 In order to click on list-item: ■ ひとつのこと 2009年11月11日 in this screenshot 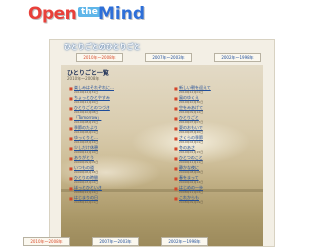, I will do `click(216, 160)`.